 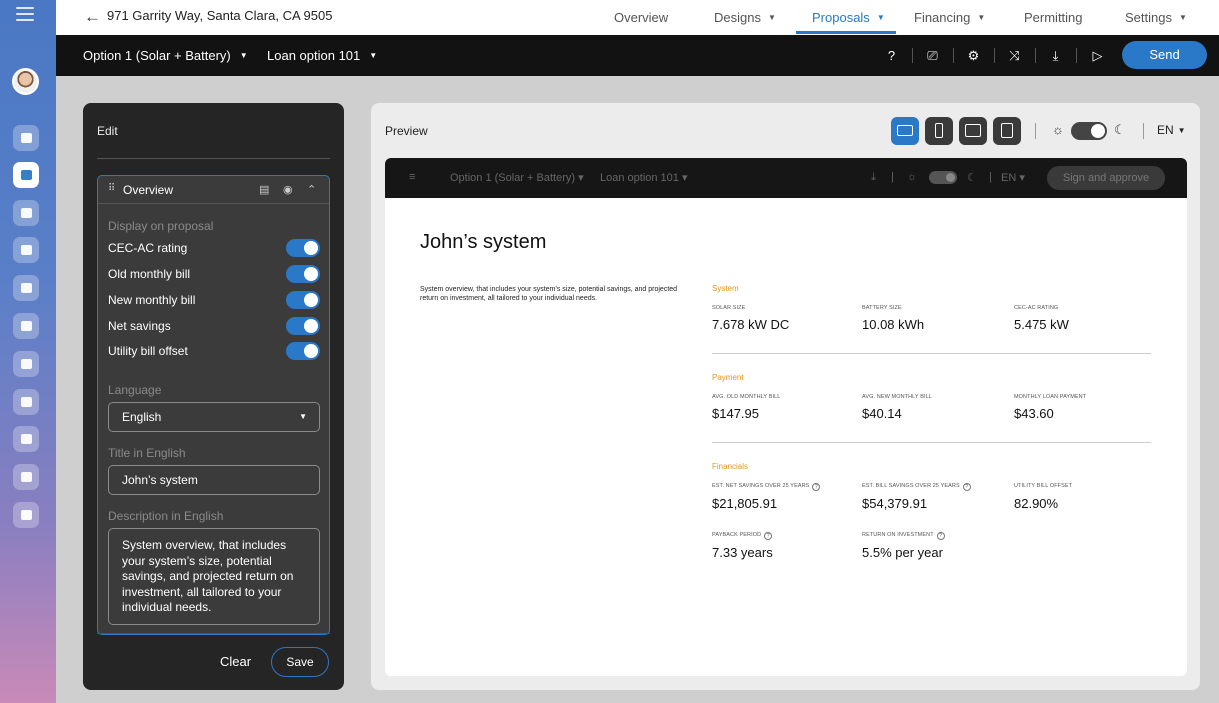 What do you see at coordinates (26, 402) in the screenshot?
I see `calendar-icon` at bounding box center [26, 402].